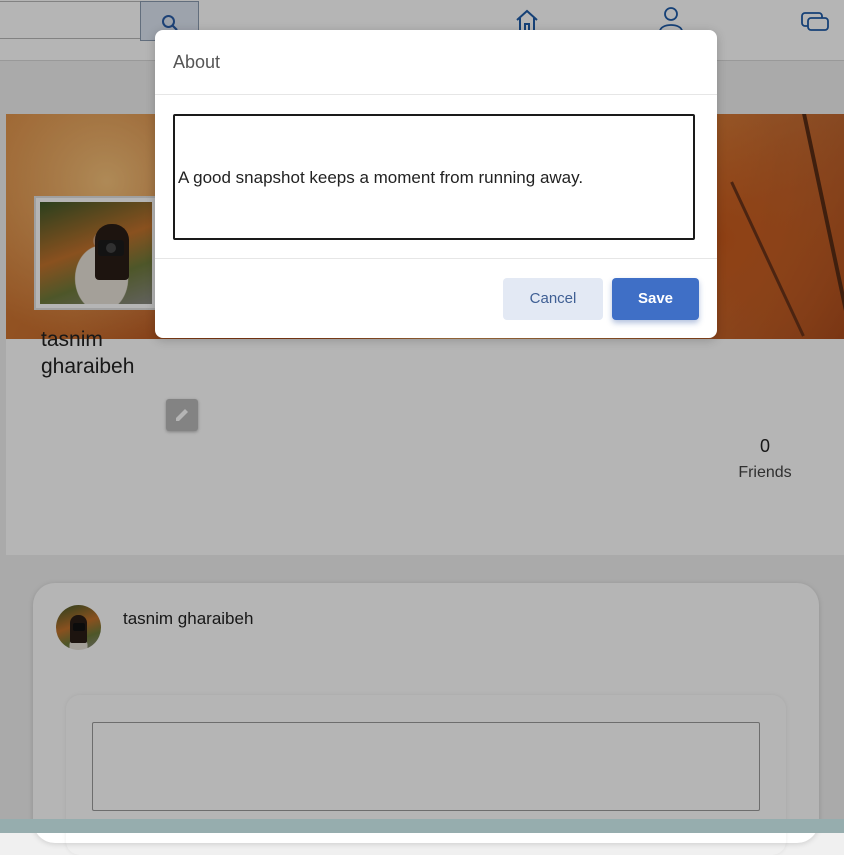  What do you see at coordinates (197, 62) in the screenshot?
I see `modal-title: About` at bounding box center [197, 62].